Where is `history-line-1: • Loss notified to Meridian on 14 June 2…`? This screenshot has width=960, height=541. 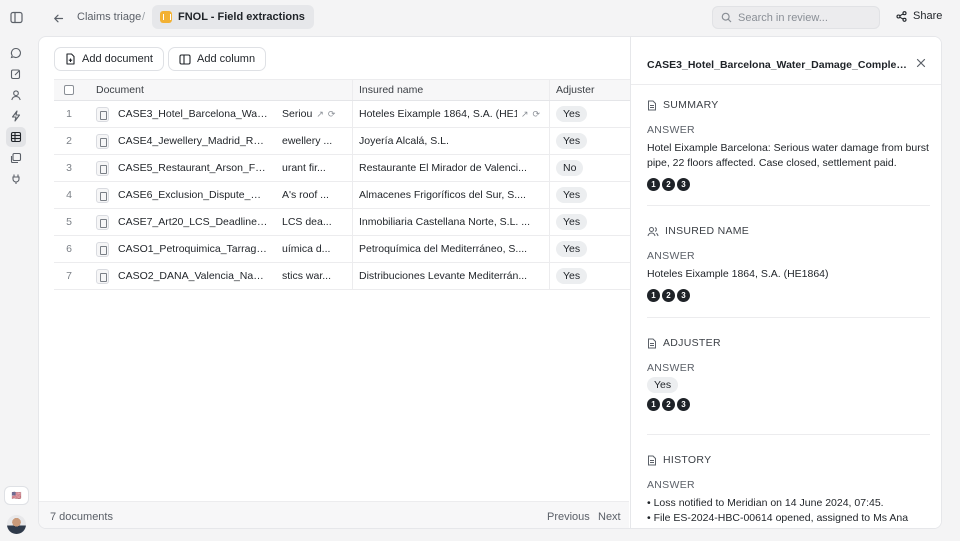 history-line-1: • Loss notified to Meridian on 14 June 2… is located at coordinates (765, 503).